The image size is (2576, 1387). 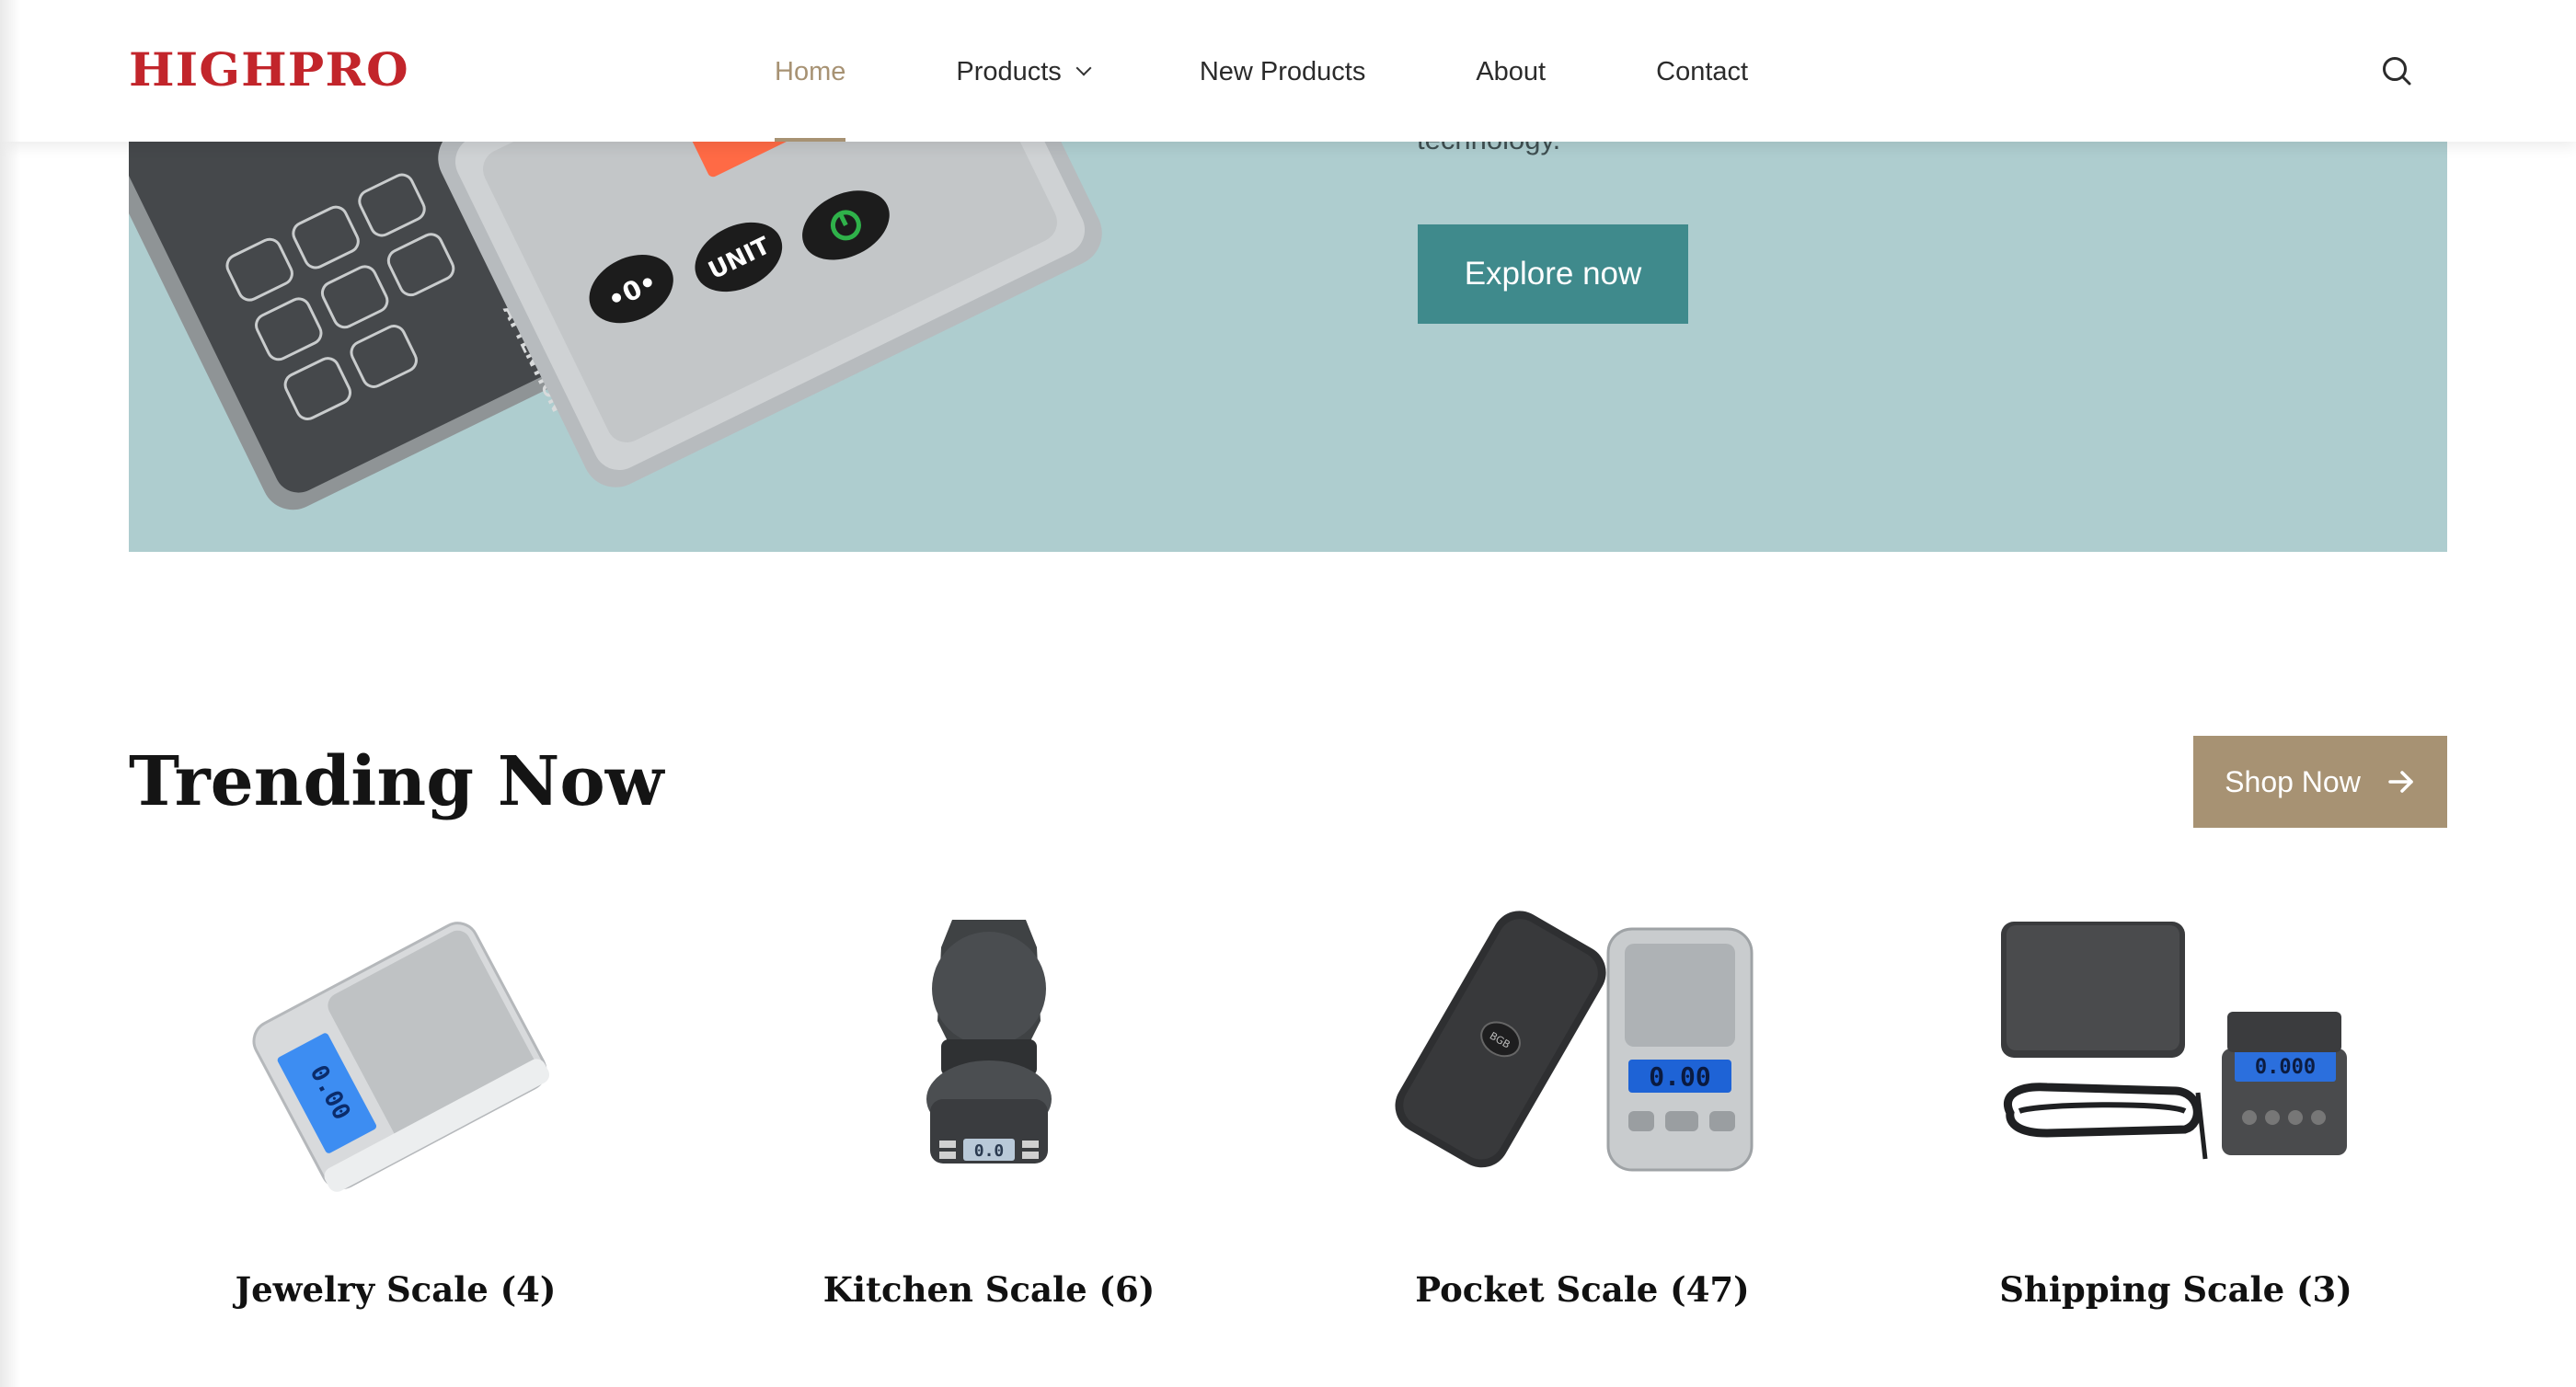 I want to click on category-card-pocket: BGB 0.00 Pocket Scale (47), so click(x=1582, y=1113).